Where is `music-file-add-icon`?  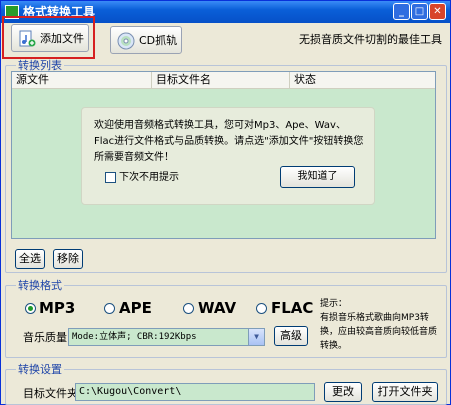
music-file-add-icon is located at coordinates (27, 38).